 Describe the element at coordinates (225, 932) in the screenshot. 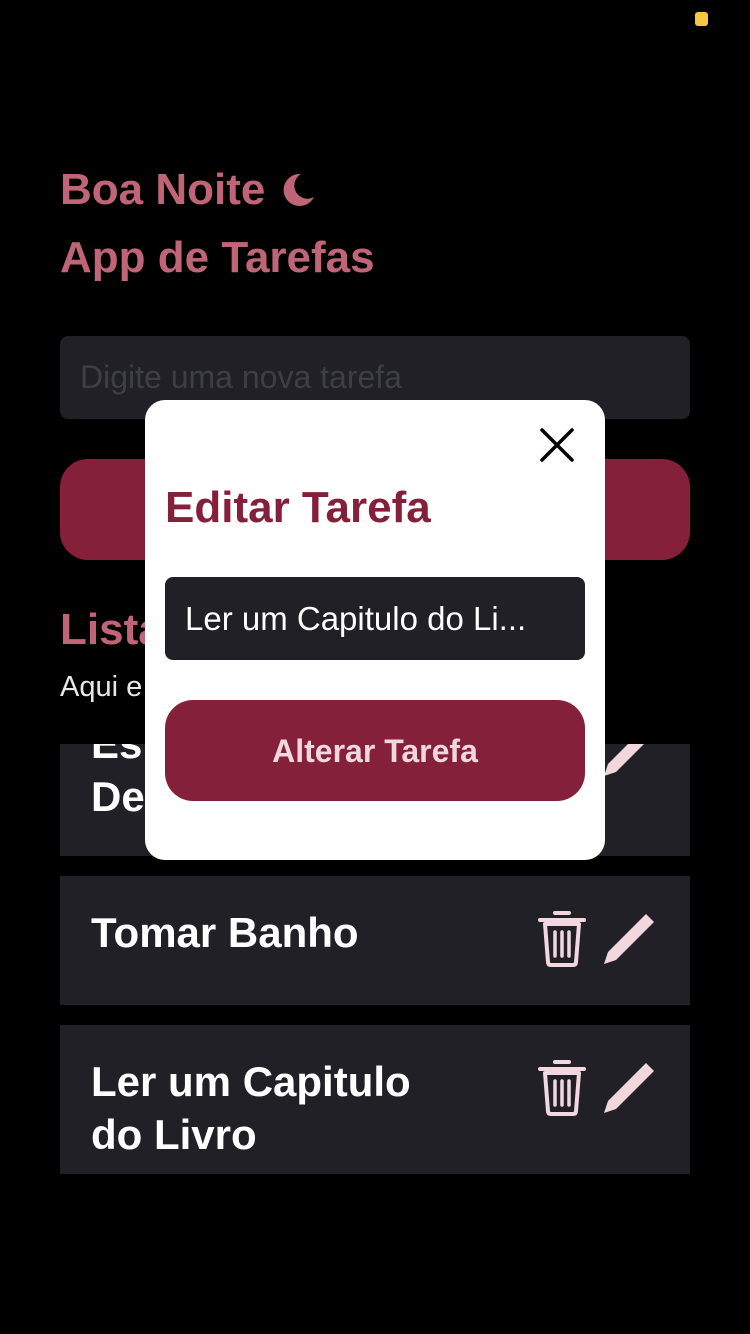

I see `task-text: Tomar Banho` at that location.